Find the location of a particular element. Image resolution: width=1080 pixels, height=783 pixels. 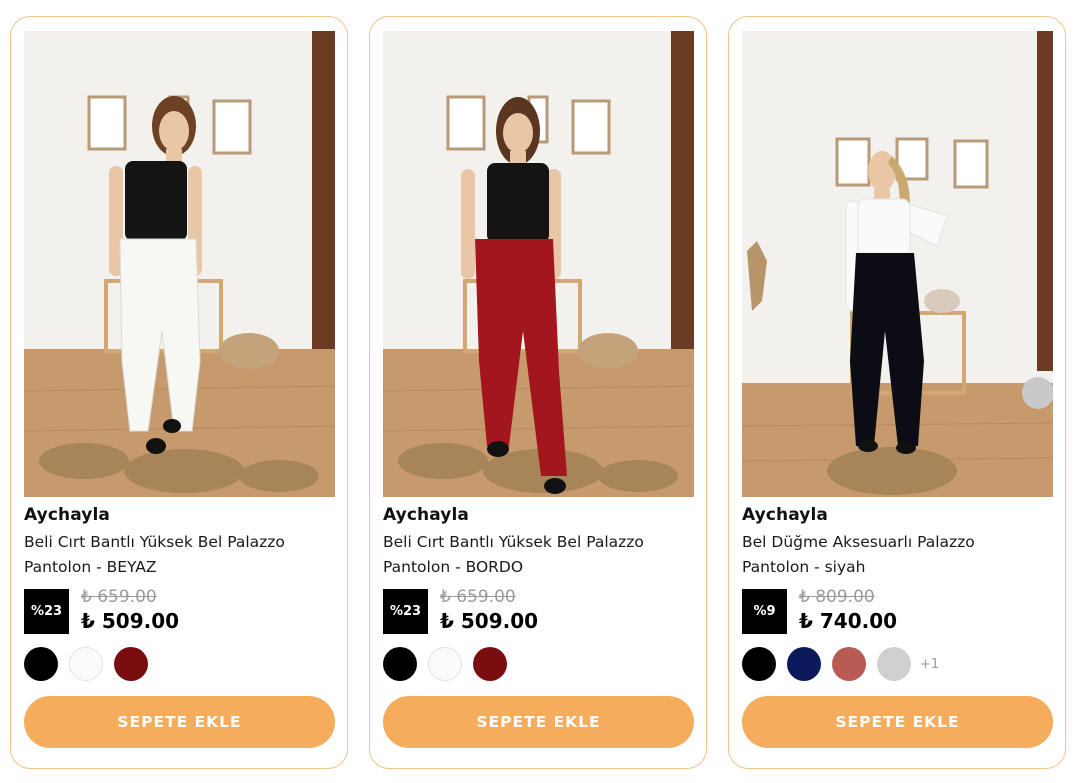

swatch-grey is located at coordinates (894, 664).